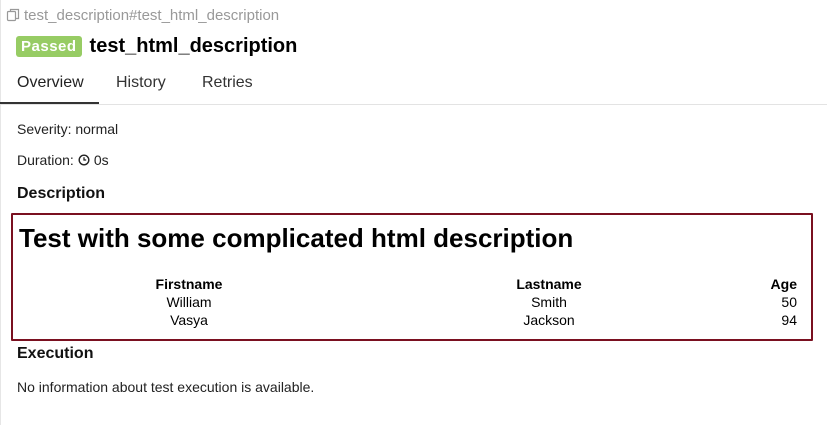  I want to click on severity-text: Severity: normal, so click(68, 129).